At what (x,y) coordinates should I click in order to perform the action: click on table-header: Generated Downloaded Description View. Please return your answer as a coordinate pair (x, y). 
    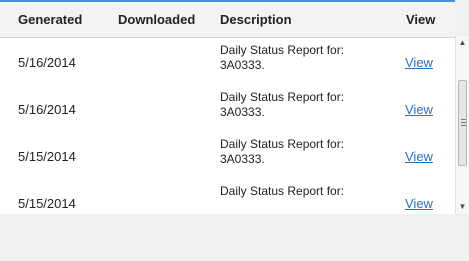
    Looking at the image, I should click on (227, 20).